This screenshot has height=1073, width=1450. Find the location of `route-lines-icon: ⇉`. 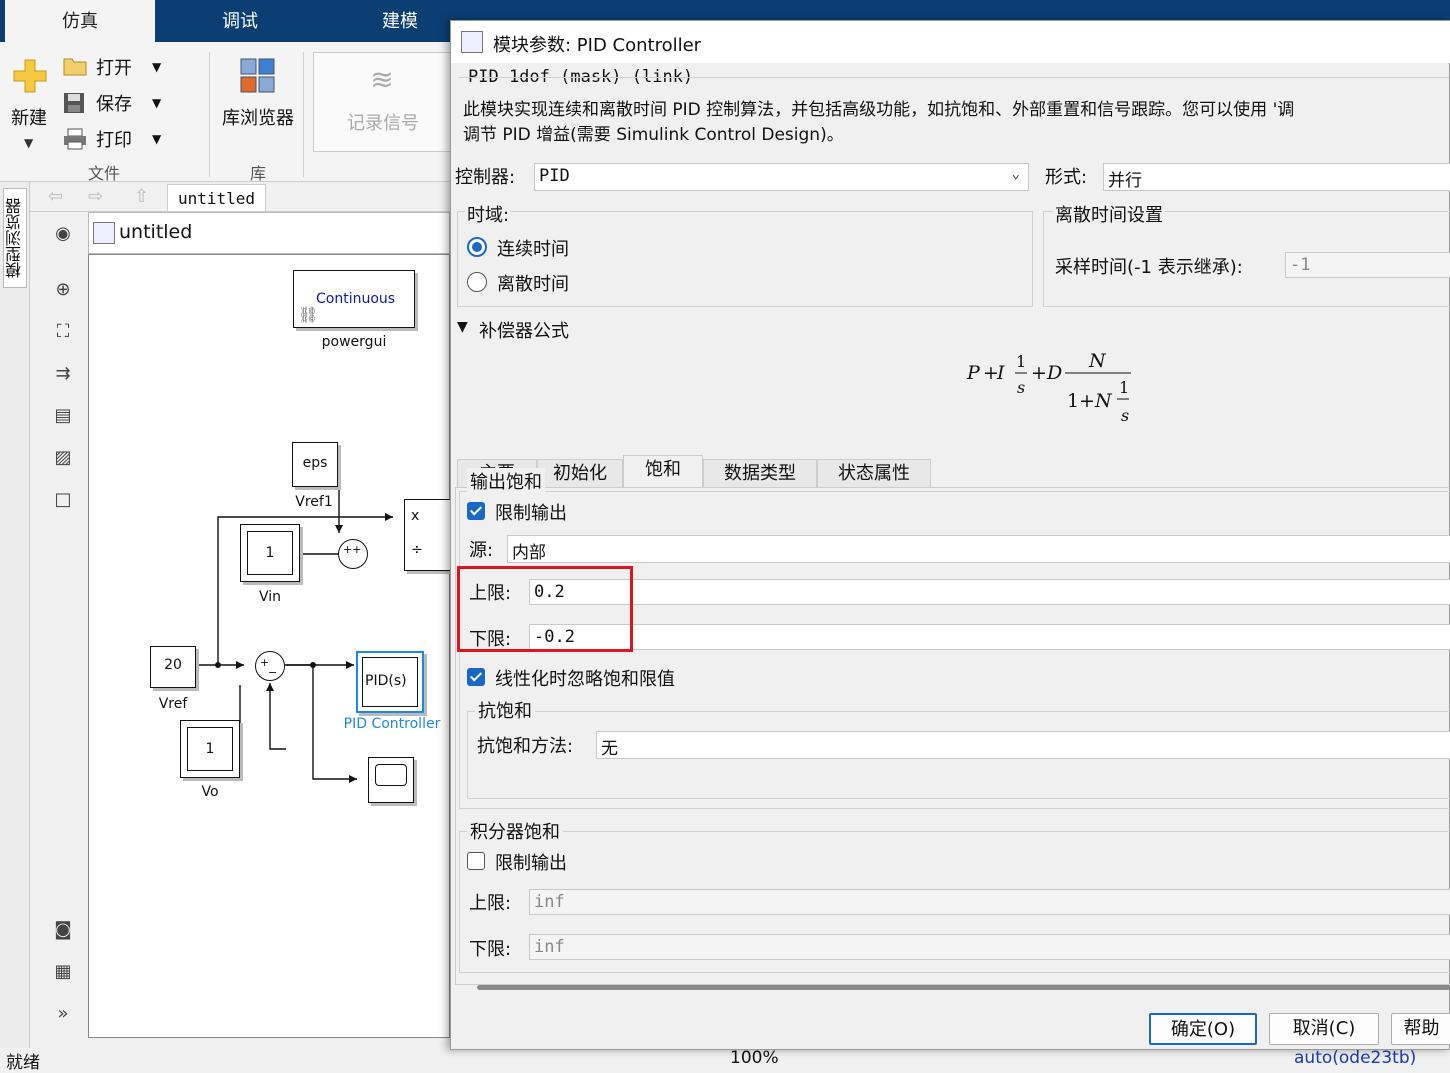

route-lines-icon: ⇉ is located at coordinates (63, 374).